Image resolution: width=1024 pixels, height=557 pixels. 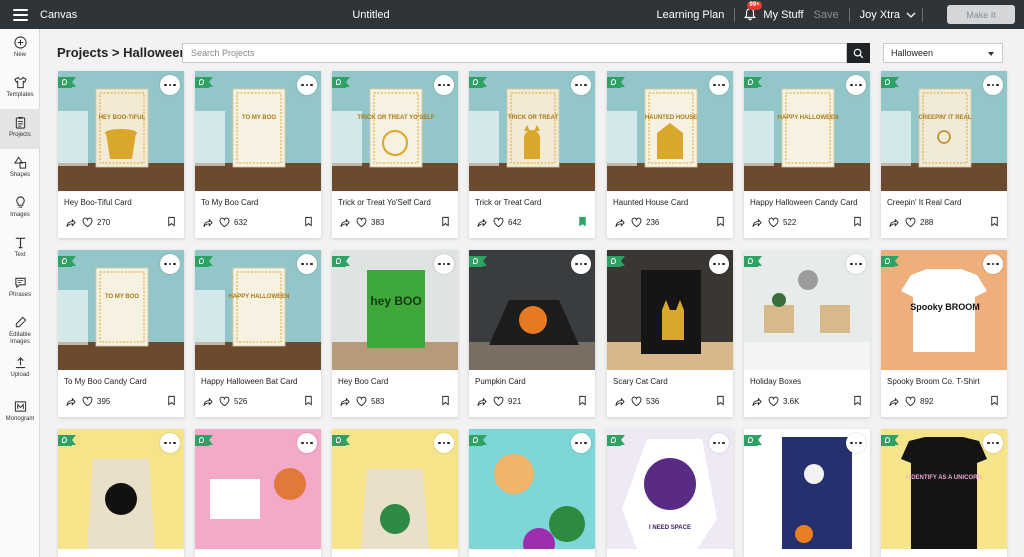 I want to click on project-title: To My Boo Card, so click(x=258, y=201).